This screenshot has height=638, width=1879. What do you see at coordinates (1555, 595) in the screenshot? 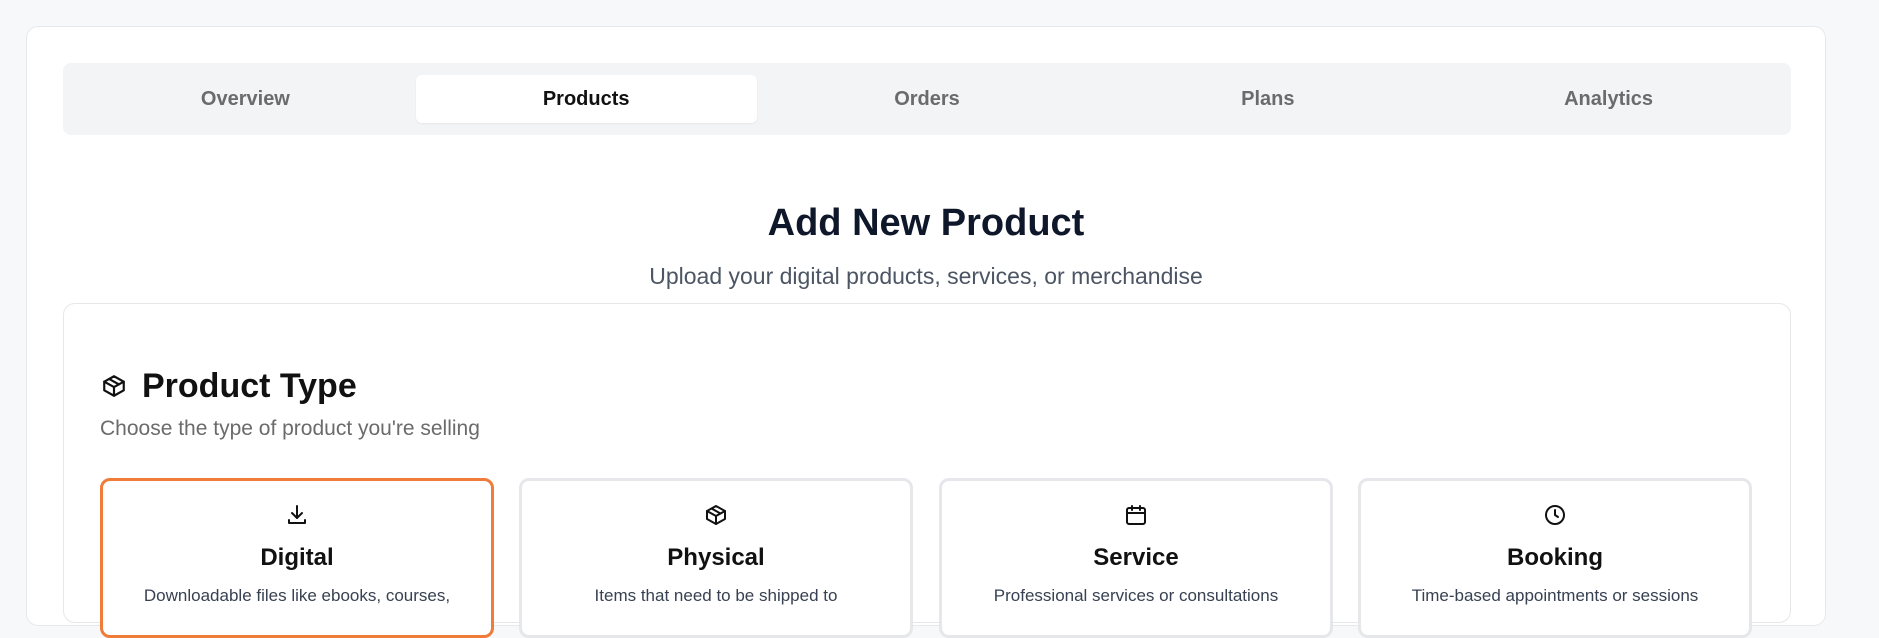
I see `option-description: Time-based appointments or sessions` at bounding box center [1555, 595].